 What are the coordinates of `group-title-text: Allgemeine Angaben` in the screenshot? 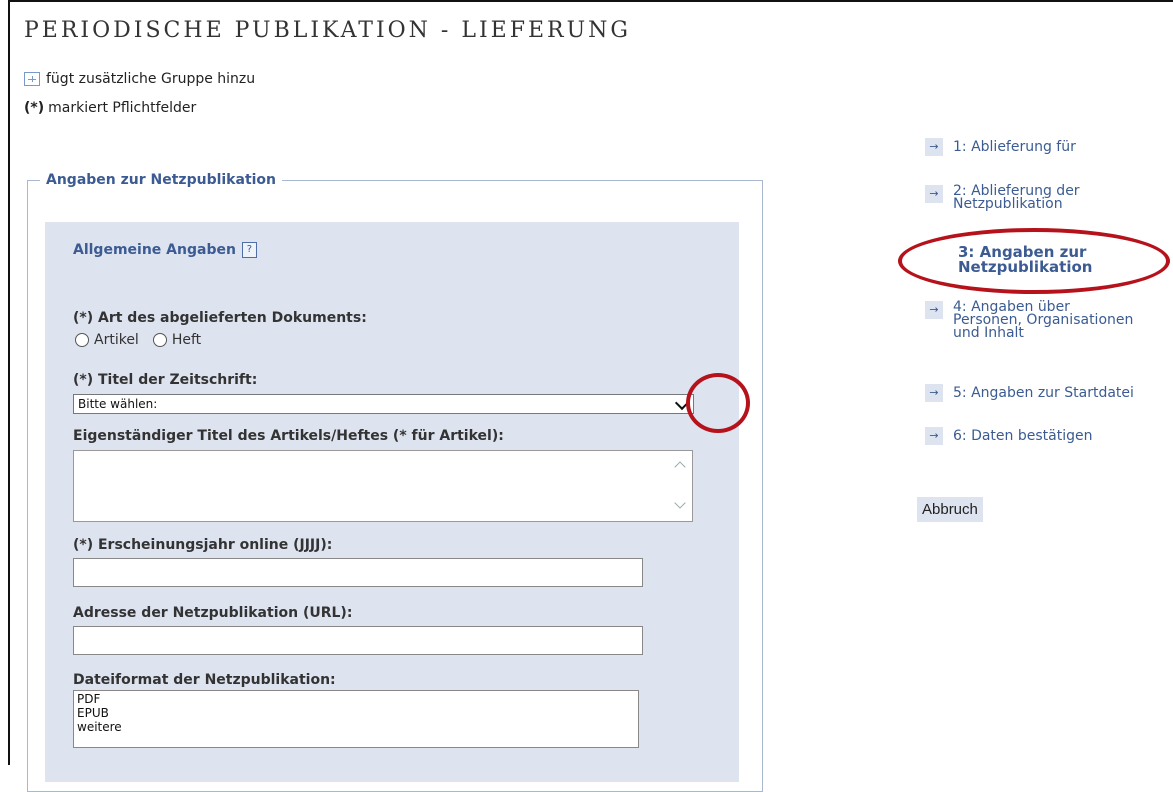 It's located at (154, 250).